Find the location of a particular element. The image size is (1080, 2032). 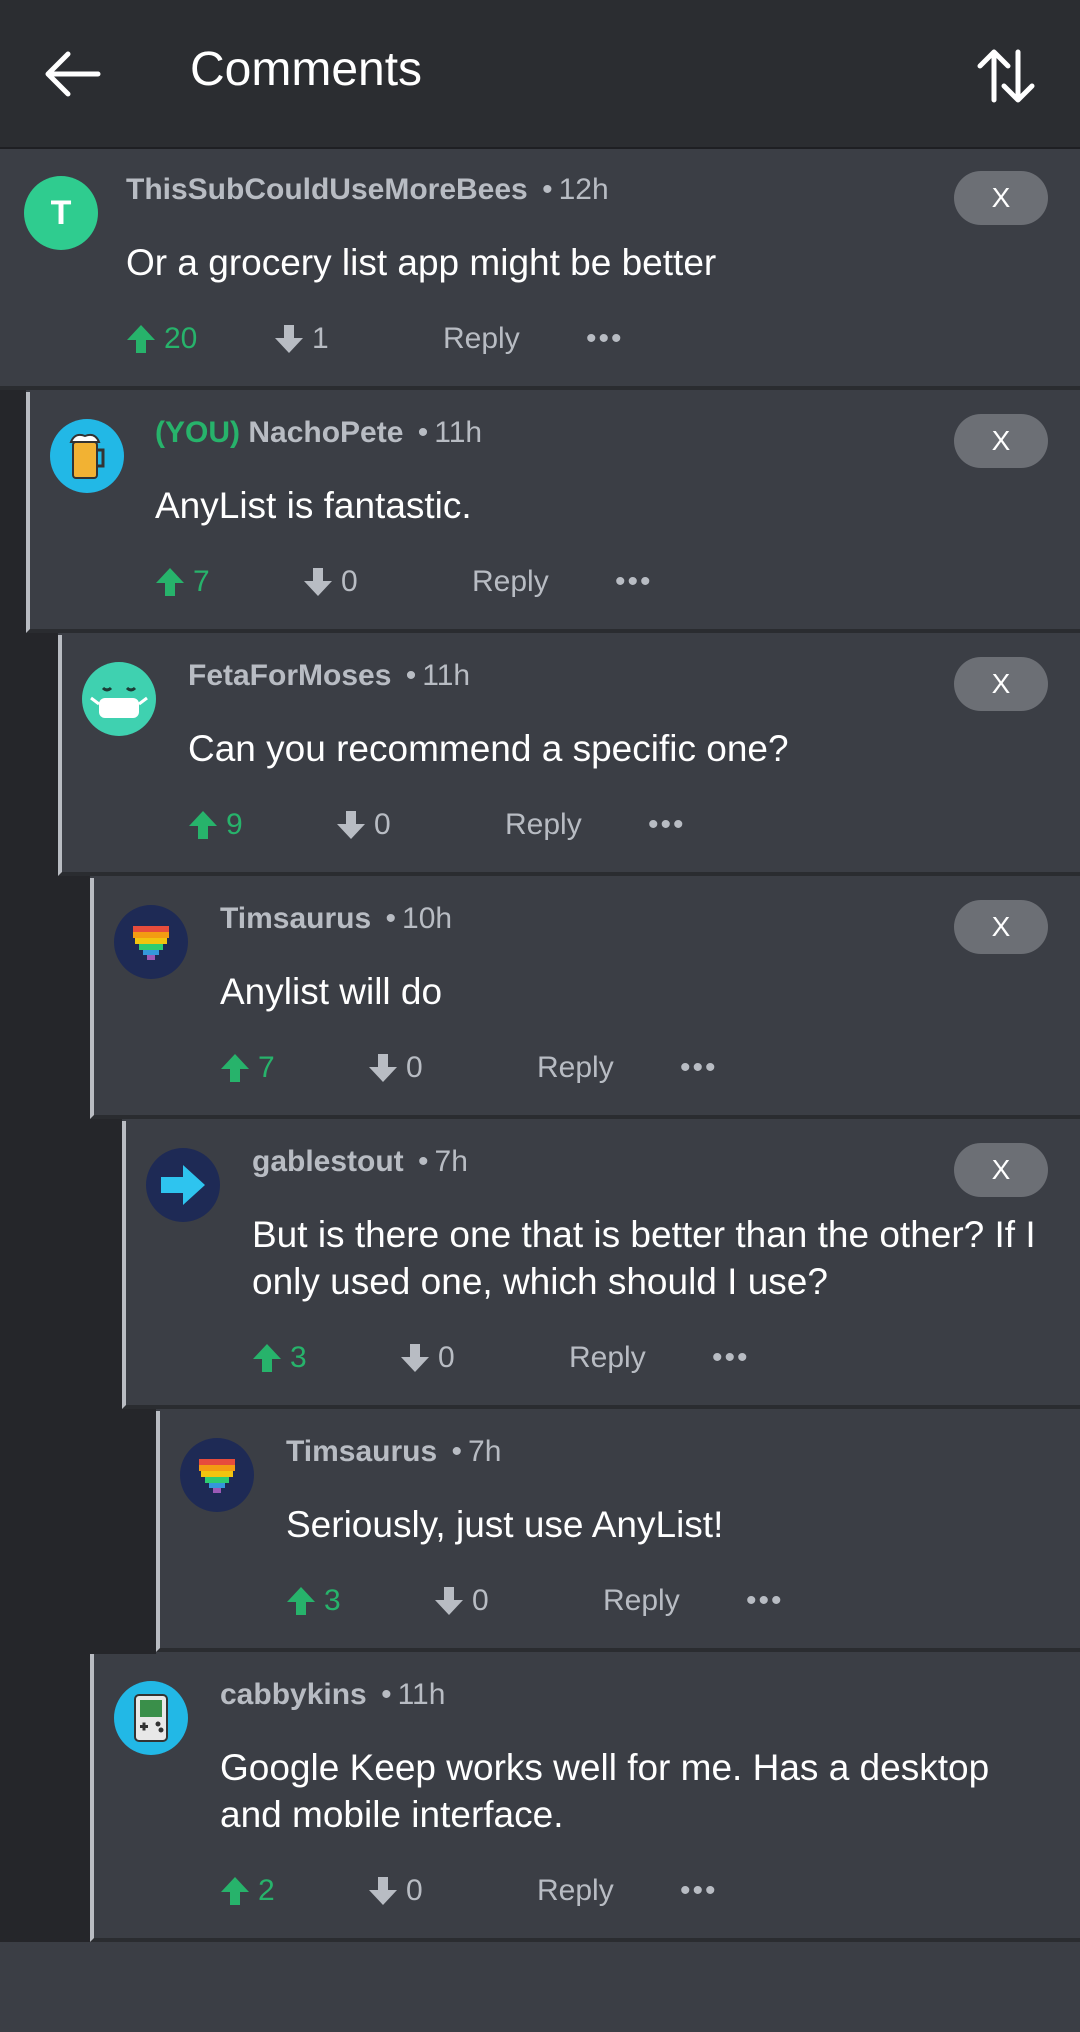

page-title: Comments is located at coordinates (306, 69).